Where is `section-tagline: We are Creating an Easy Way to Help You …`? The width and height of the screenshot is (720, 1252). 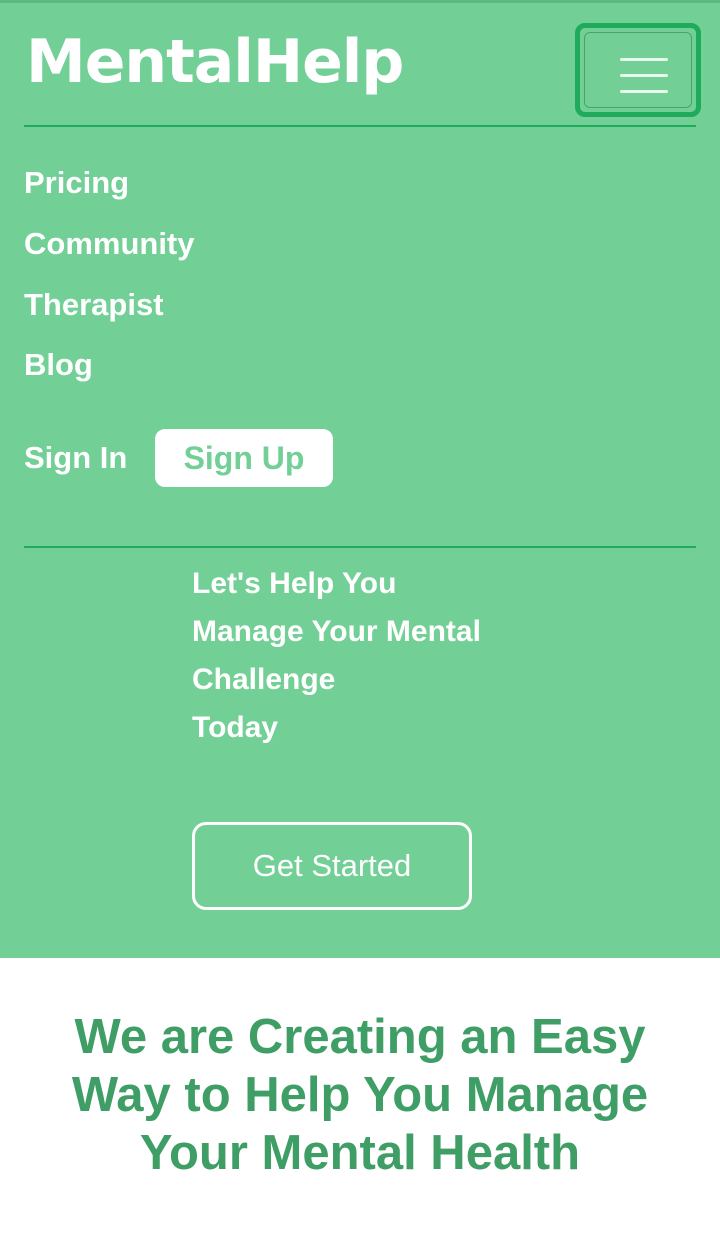 section-tagline: We are Creating an Easy Way to Help You … is located at coordinates (360, 1095).